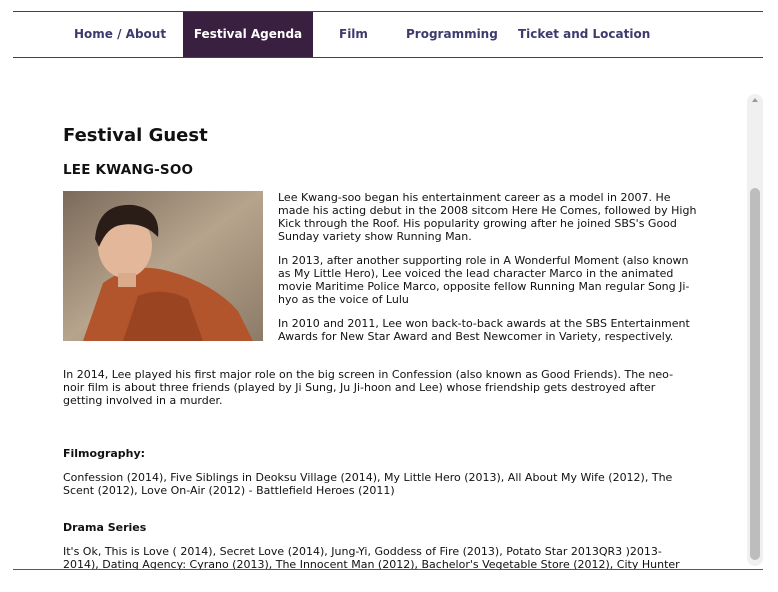 The width and height of the screenshot is (778, 592). I want to click on nav-festival-agenda: Festival Agenda, so click(248, 34).